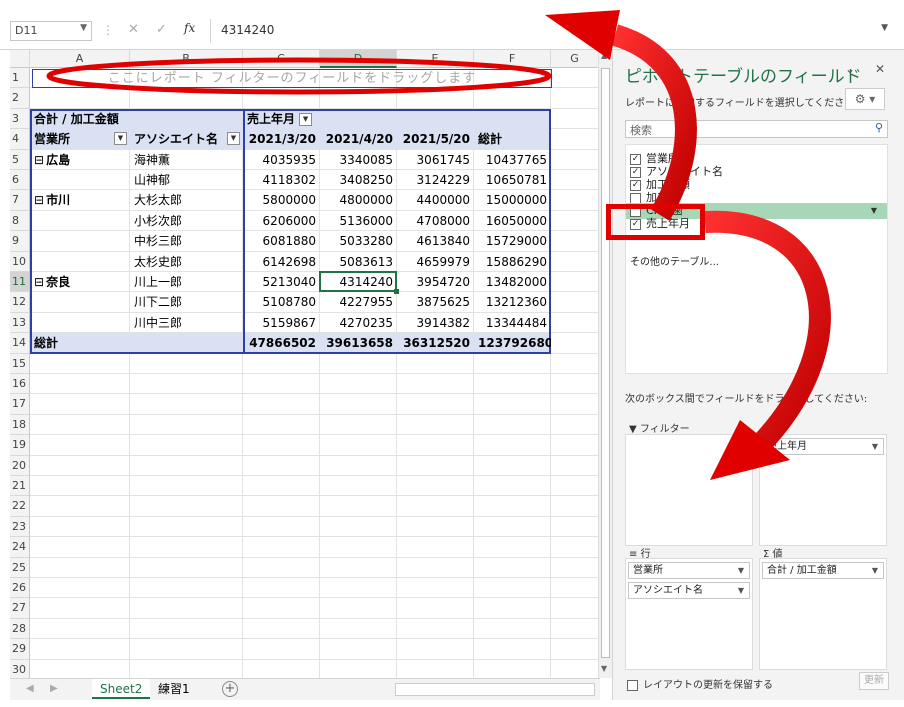  I want to click on pivot-value-cell: 5800000, so click(281, 200).